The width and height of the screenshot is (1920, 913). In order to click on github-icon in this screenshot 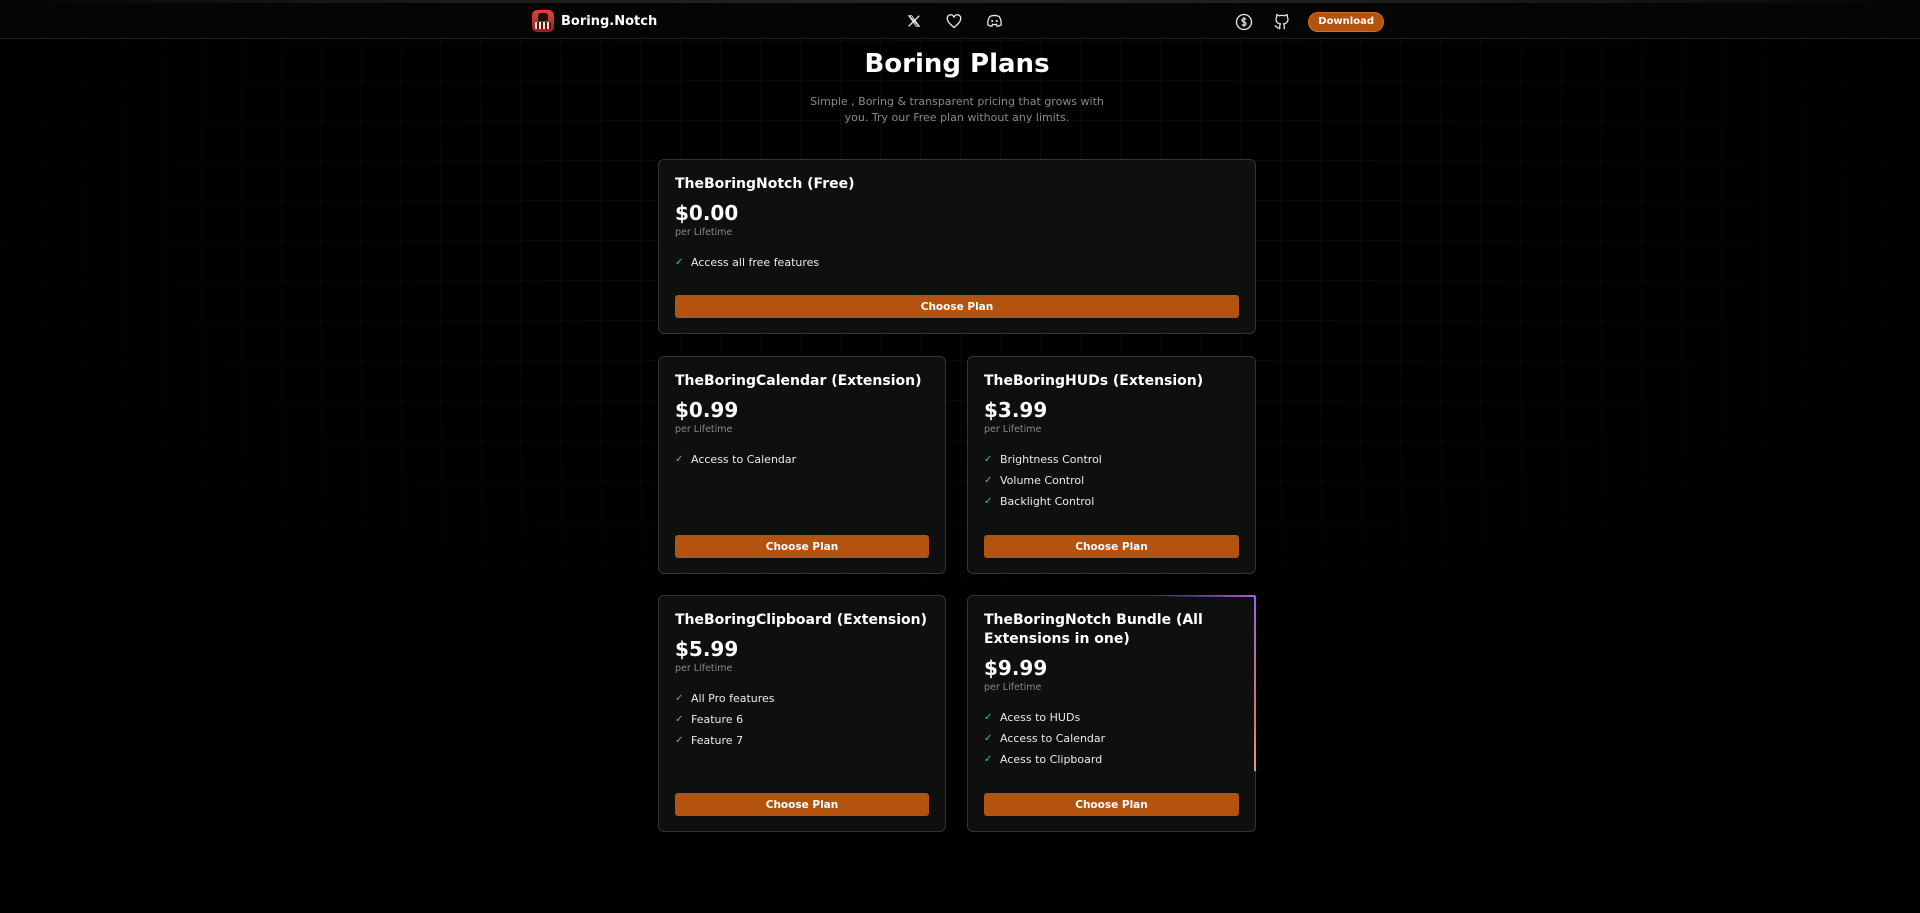, I will do `click(1282, 22)`.